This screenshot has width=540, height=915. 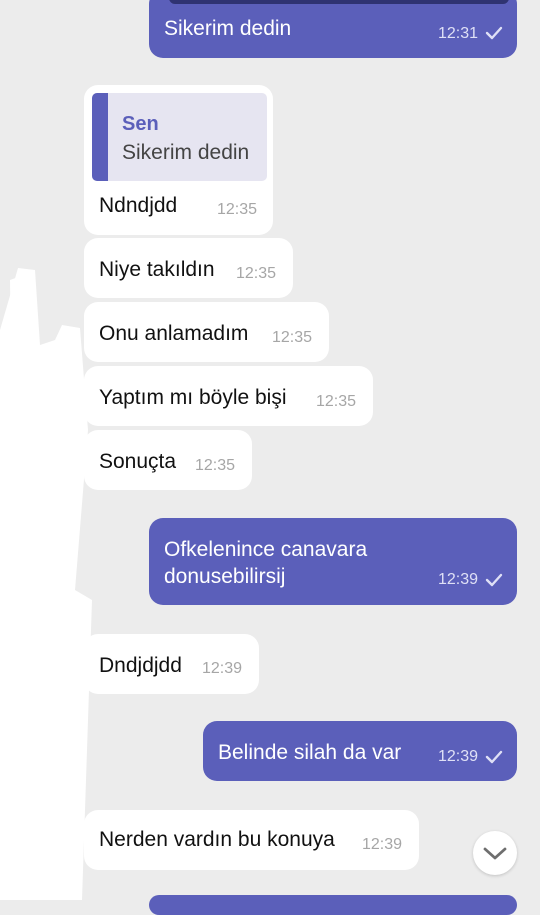 I want to click on message-text: Nerden vardın bu konuya, so click(x=217, y=839).